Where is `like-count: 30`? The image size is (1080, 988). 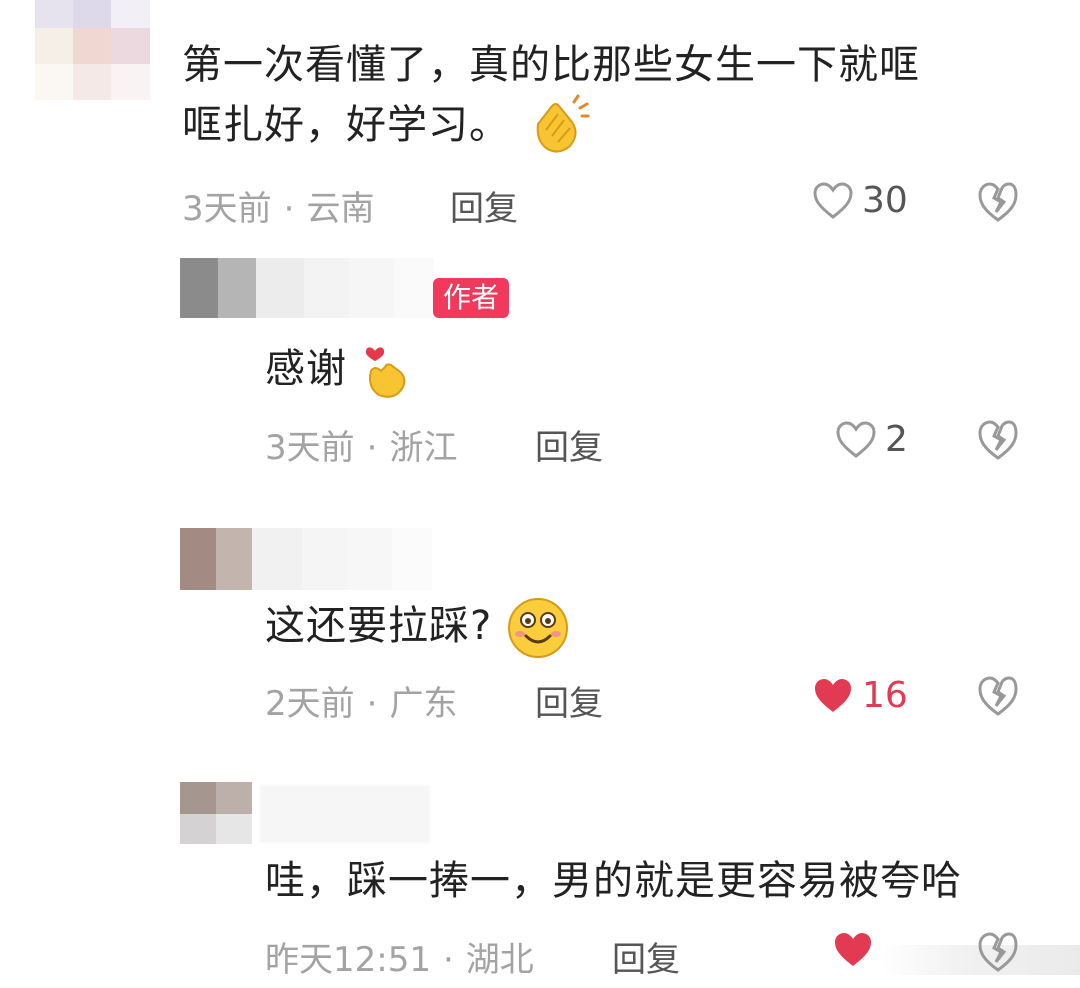 like-count: 30 is located at coordinates (885, 200).